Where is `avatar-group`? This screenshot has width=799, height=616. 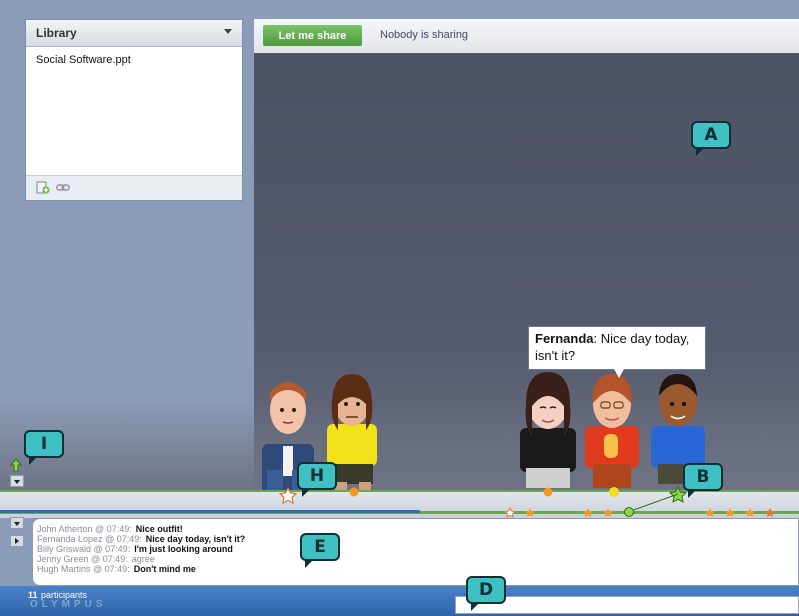 avatar-group is located at coordinates (483, 436).